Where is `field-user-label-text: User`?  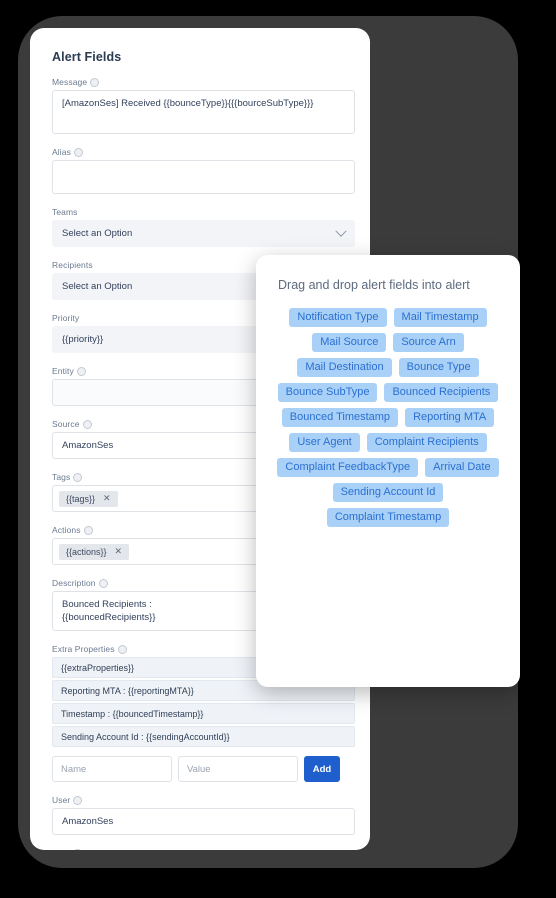 field-user-label-text: User is located at coordinates (61, 800).